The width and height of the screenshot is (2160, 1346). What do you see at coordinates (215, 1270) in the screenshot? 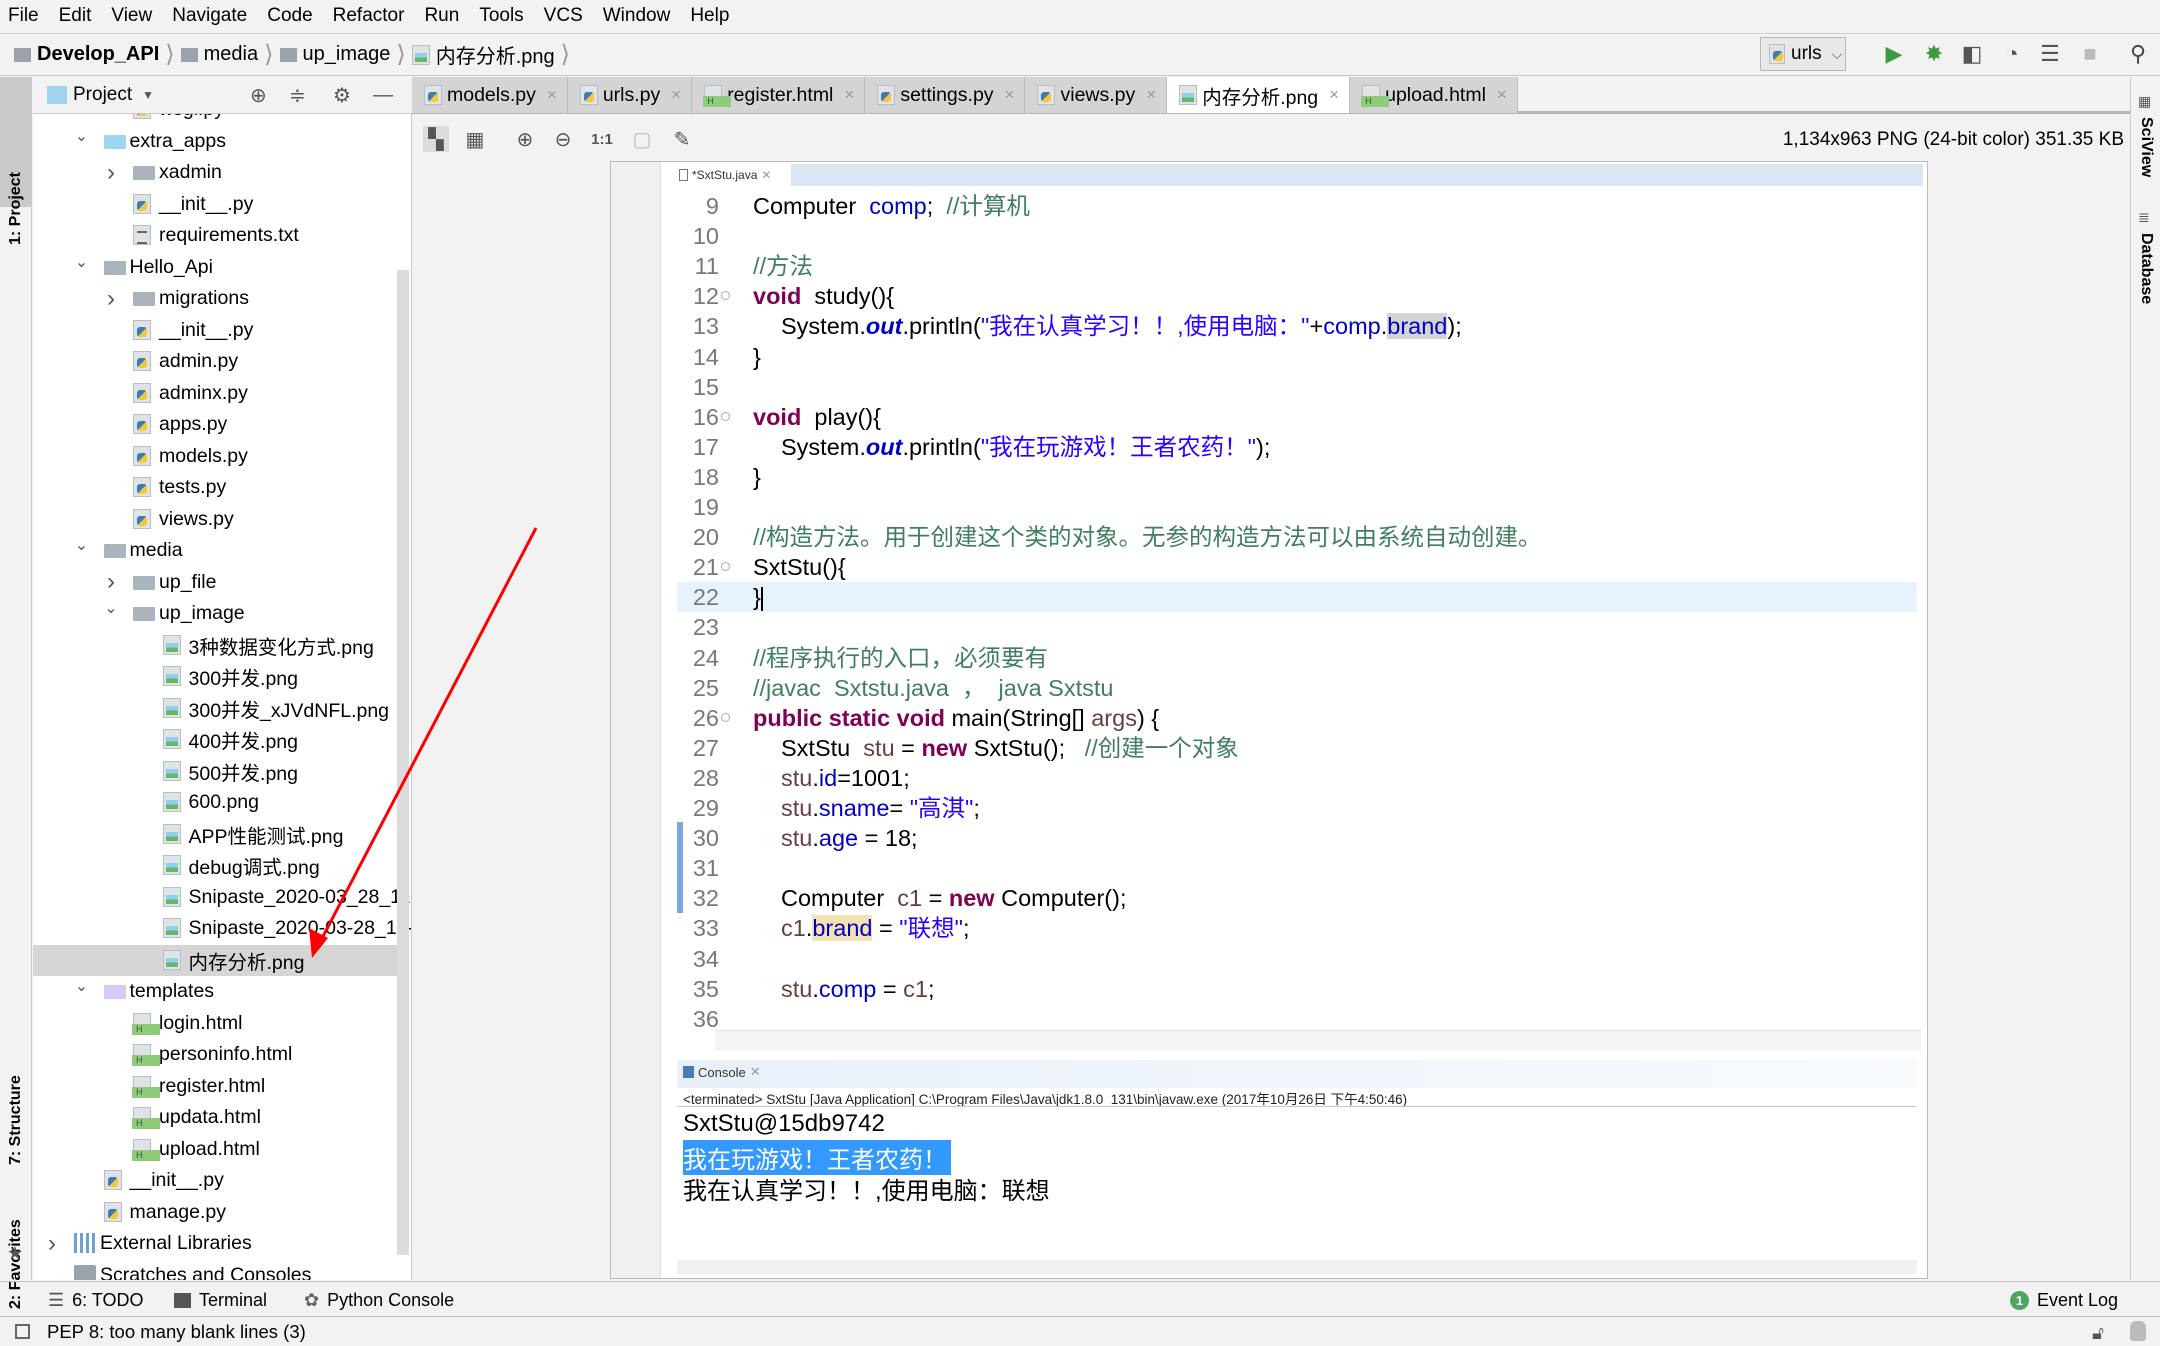
I see `tree-item: Scratches and Consoles` at bounding box center [215, 1270].